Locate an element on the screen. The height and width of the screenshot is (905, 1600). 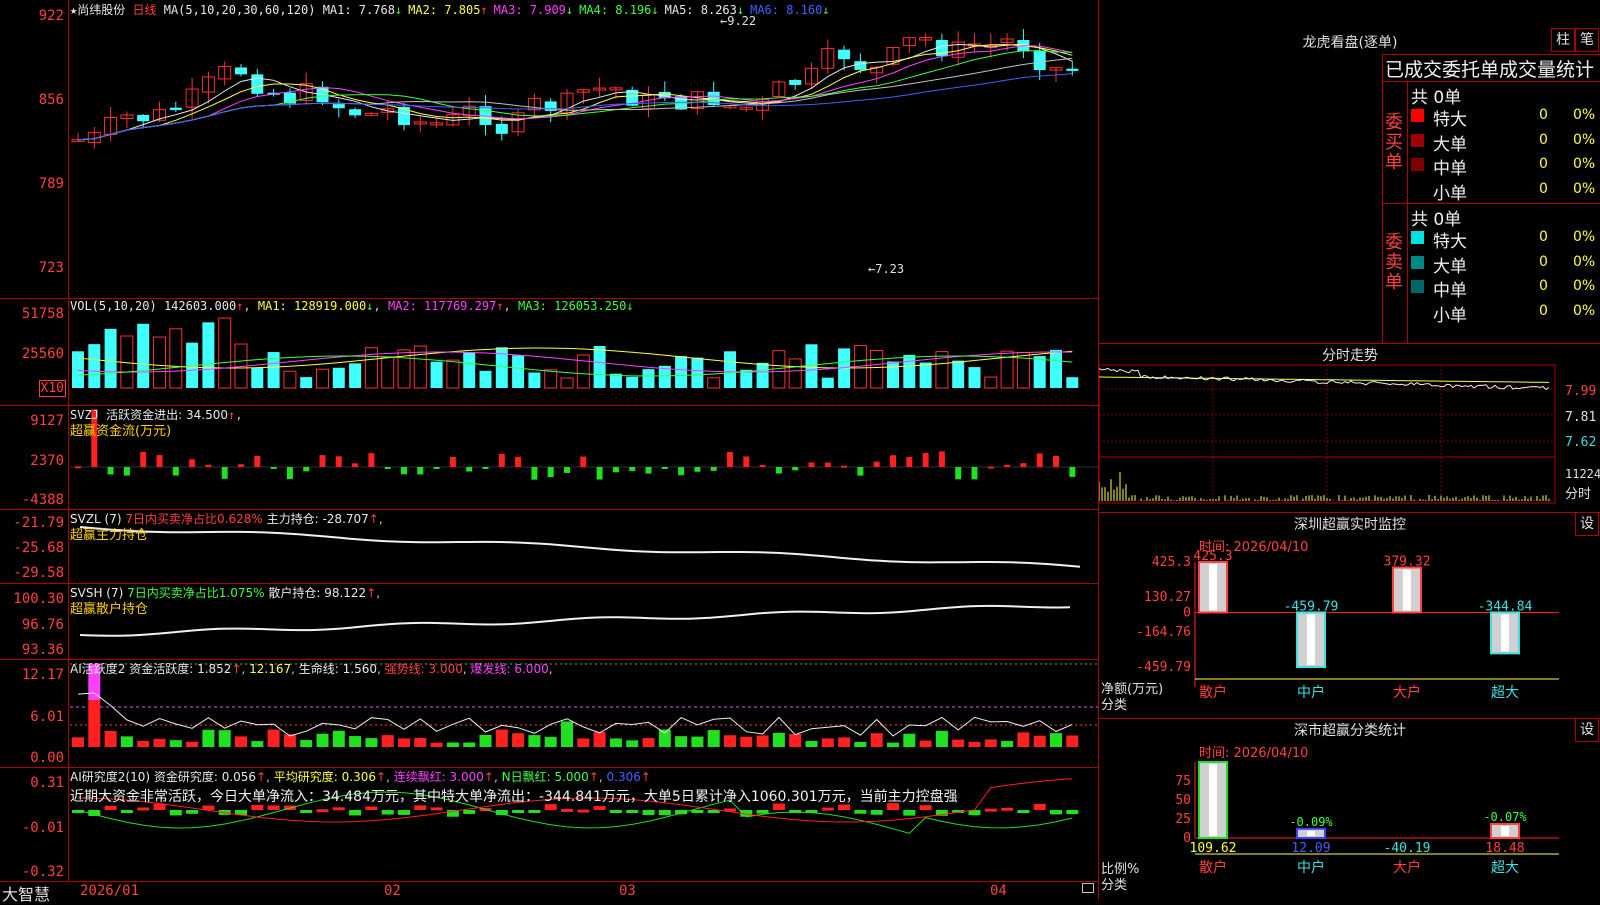
volume-chart is located at coordinates (549, 351).